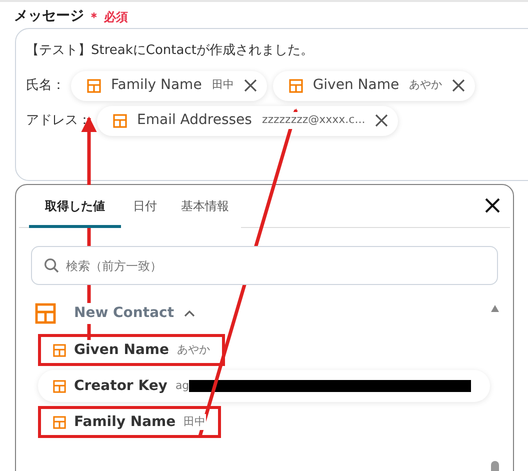 Image resolution: width=528 pixels, height=471 pixels. I want to click on field-label: メッセージ, so click(49, 16).